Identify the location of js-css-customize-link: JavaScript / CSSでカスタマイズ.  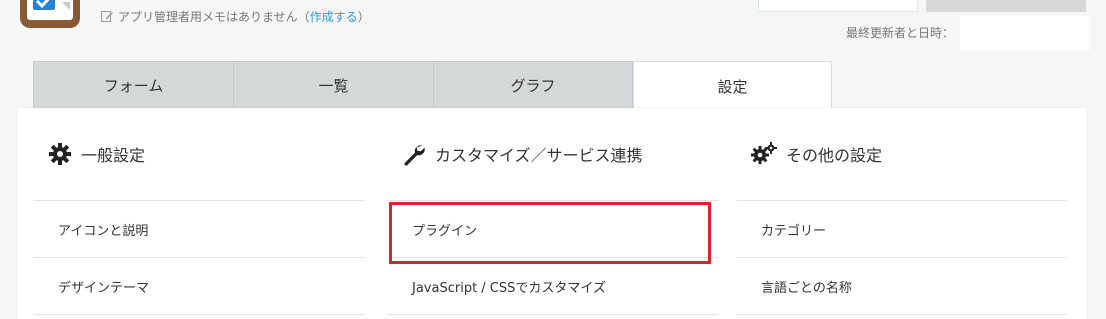
(553, 286).